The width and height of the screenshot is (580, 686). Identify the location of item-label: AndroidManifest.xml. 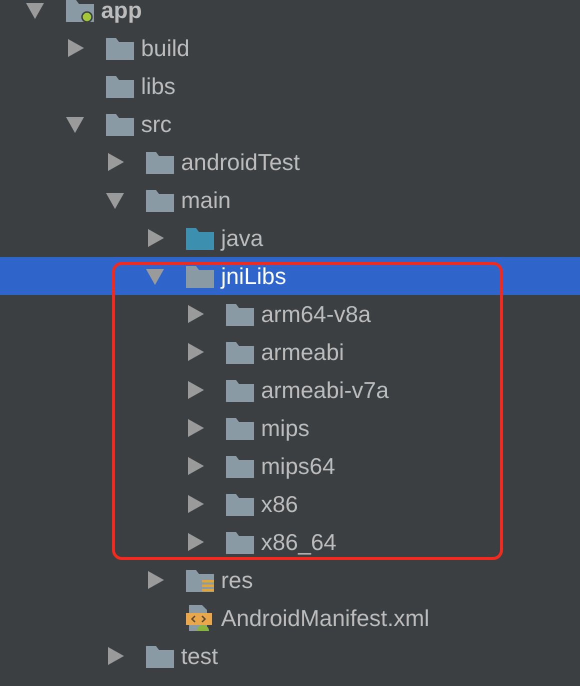
(325, 618).